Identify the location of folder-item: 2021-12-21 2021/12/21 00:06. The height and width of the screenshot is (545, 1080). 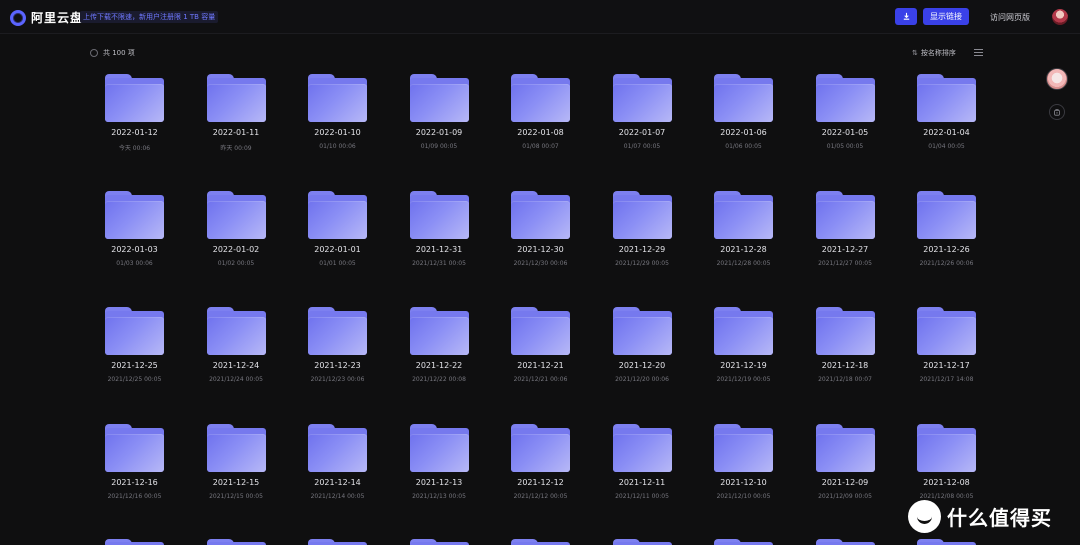
(540, 357).